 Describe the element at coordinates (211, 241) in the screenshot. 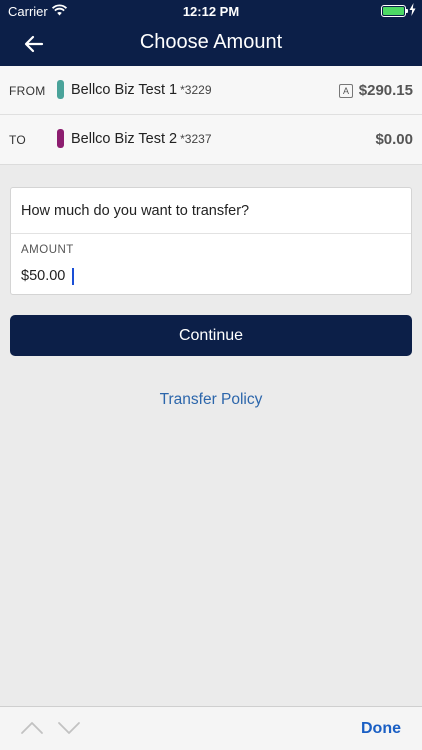

I see `amount-card: How much do you want to transfer? AMOUNT` at that location.